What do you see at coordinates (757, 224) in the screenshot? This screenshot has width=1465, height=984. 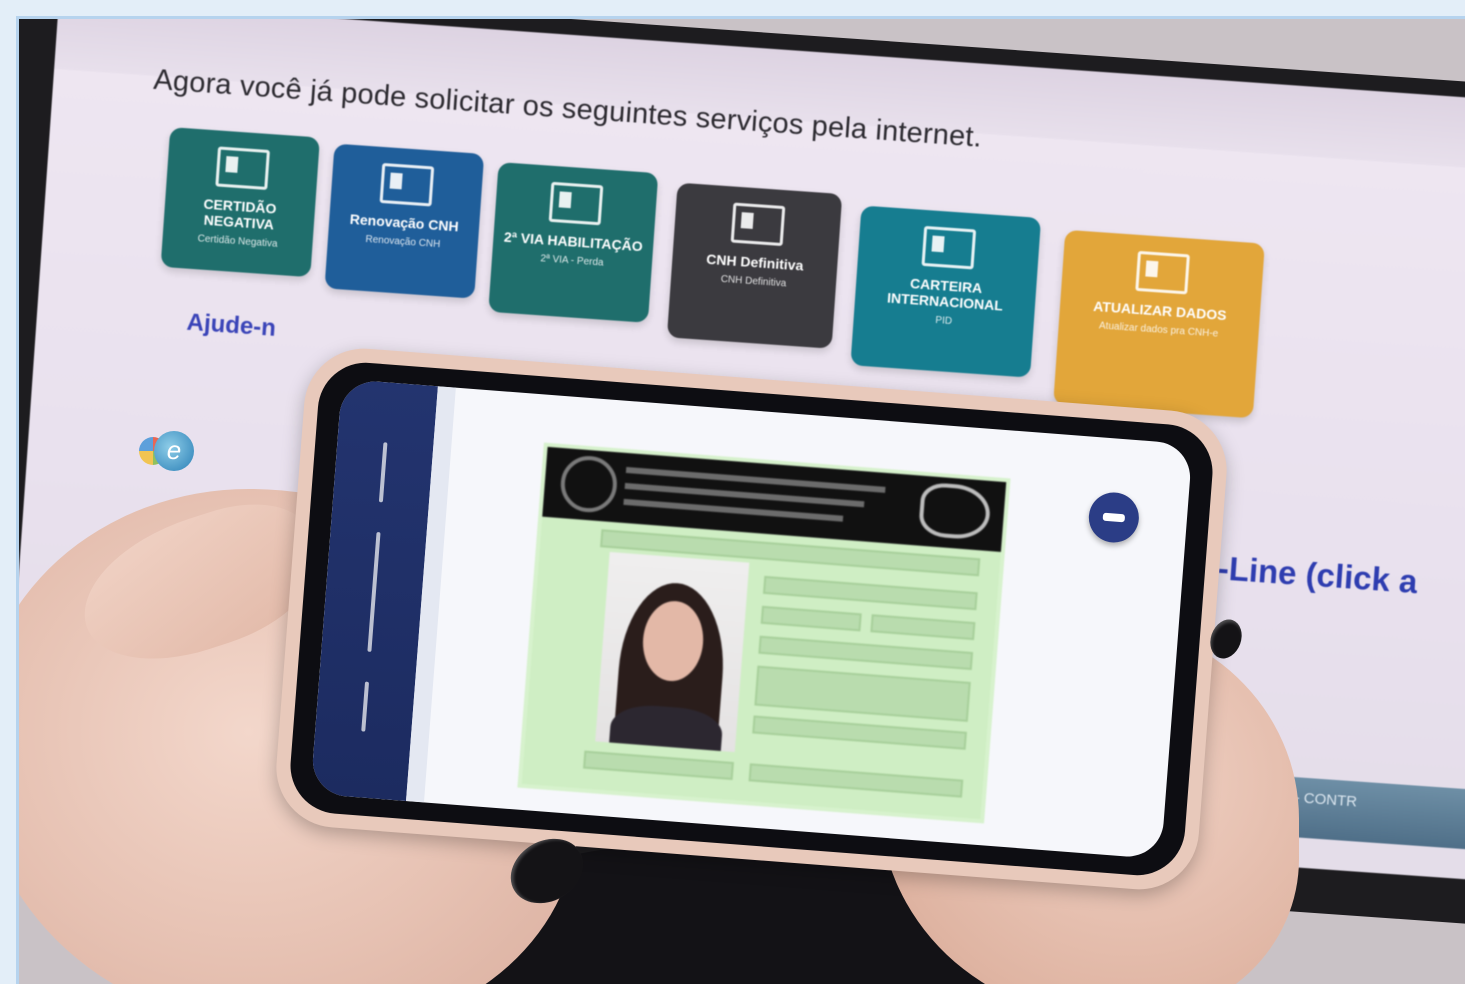 I see `id-thumbsup-icon` at bounding box center [757, 224].